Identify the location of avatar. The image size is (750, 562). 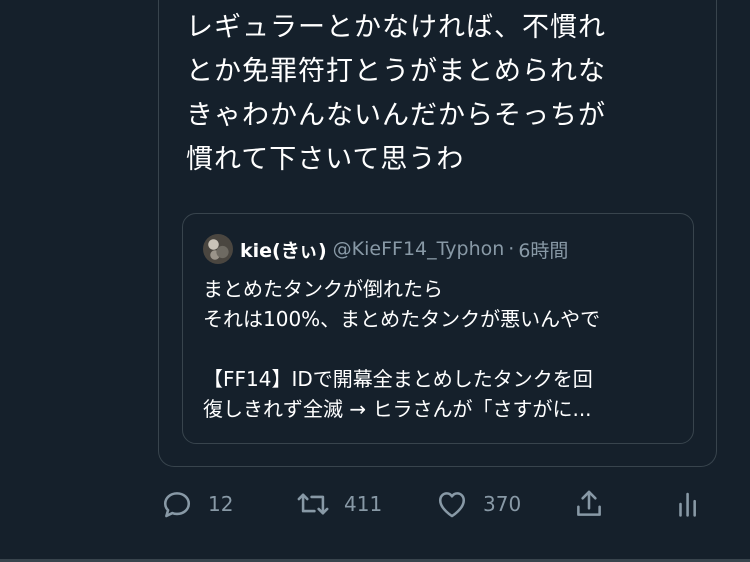
(218, 249).